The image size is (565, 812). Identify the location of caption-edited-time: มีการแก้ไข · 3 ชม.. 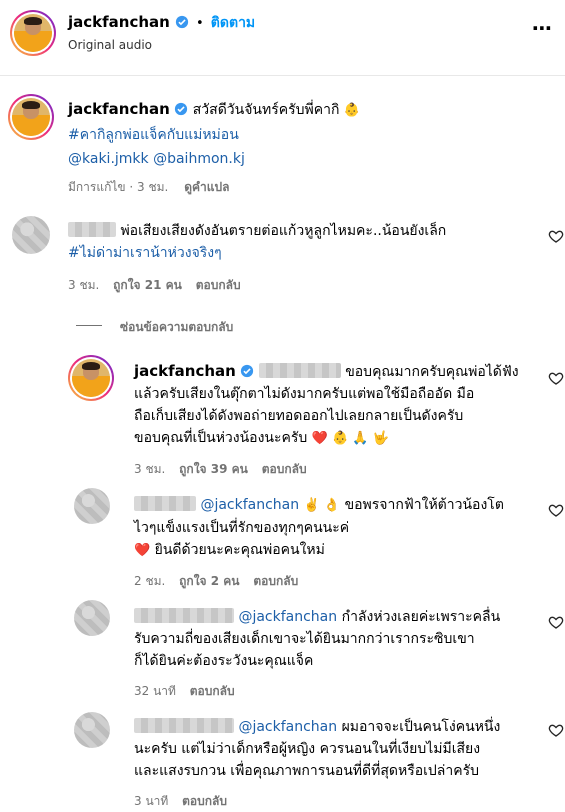
(118, 187).